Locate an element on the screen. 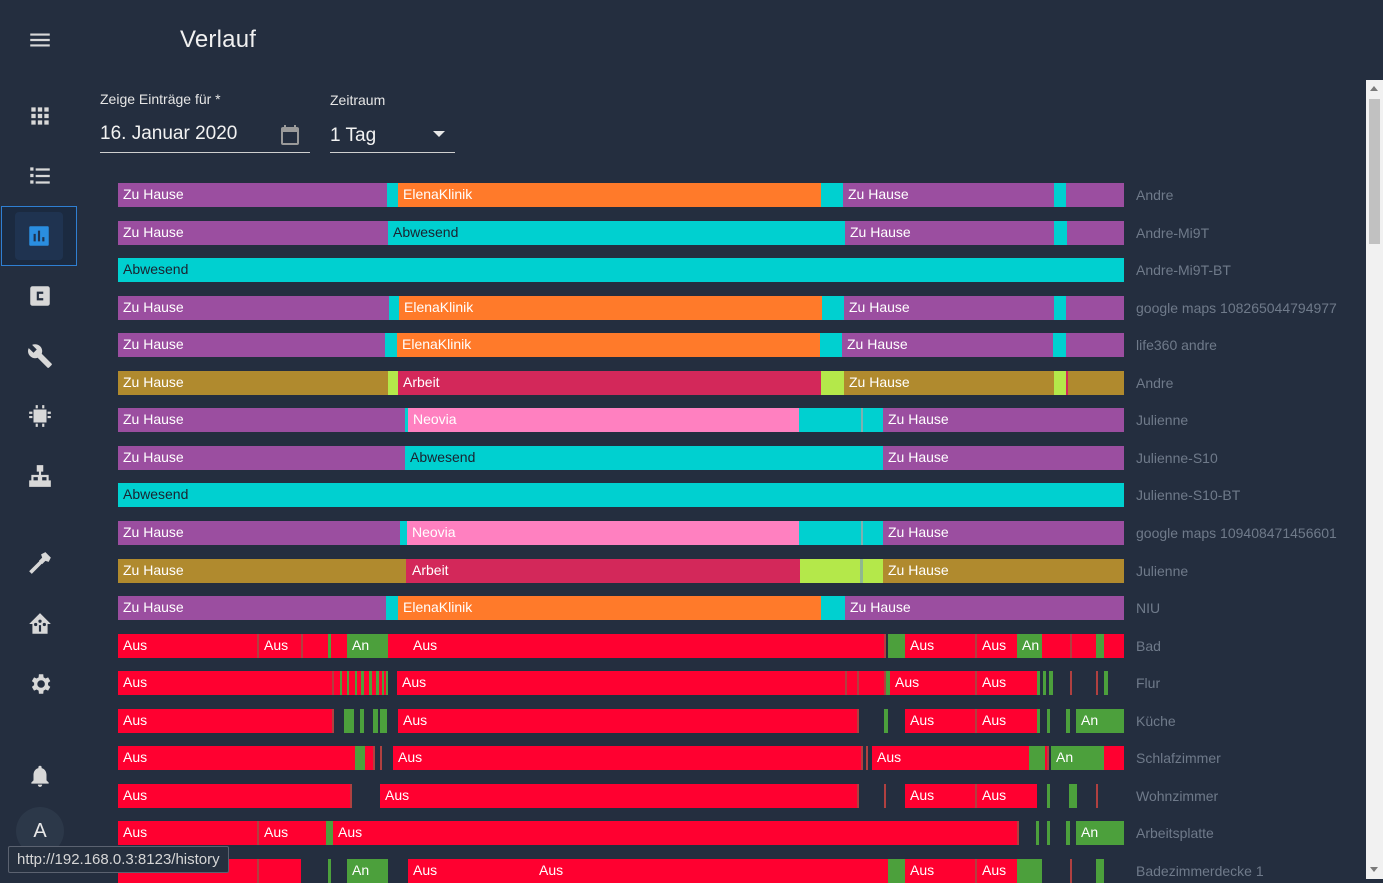  timeline-row: Zu Hause Arbeit Zu Hause is located at coordinates (621, 383).